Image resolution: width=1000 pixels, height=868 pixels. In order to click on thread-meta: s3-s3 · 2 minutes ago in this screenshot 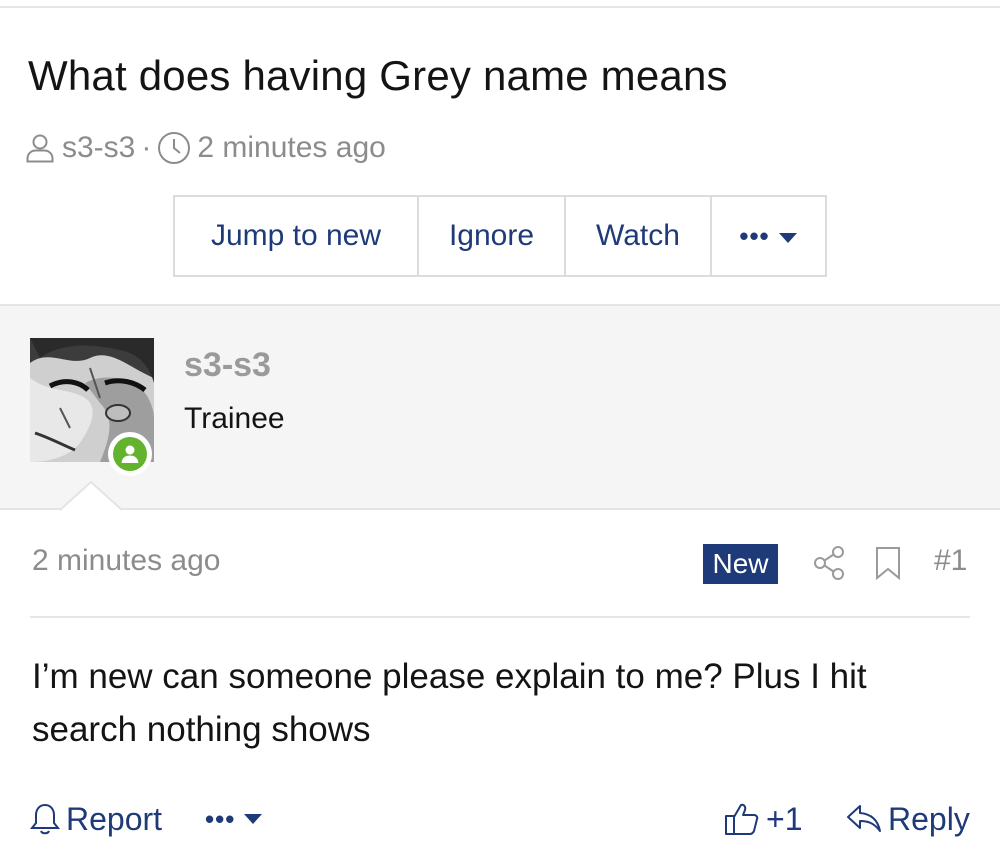, I will do `click(205, 148)`.